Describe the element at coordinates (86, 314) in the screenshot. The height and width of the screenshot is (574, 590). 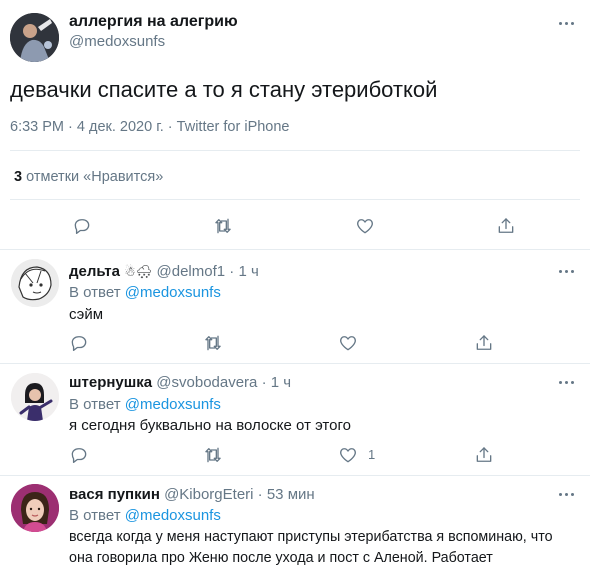
I see `reply-text: сэйм` at that location.